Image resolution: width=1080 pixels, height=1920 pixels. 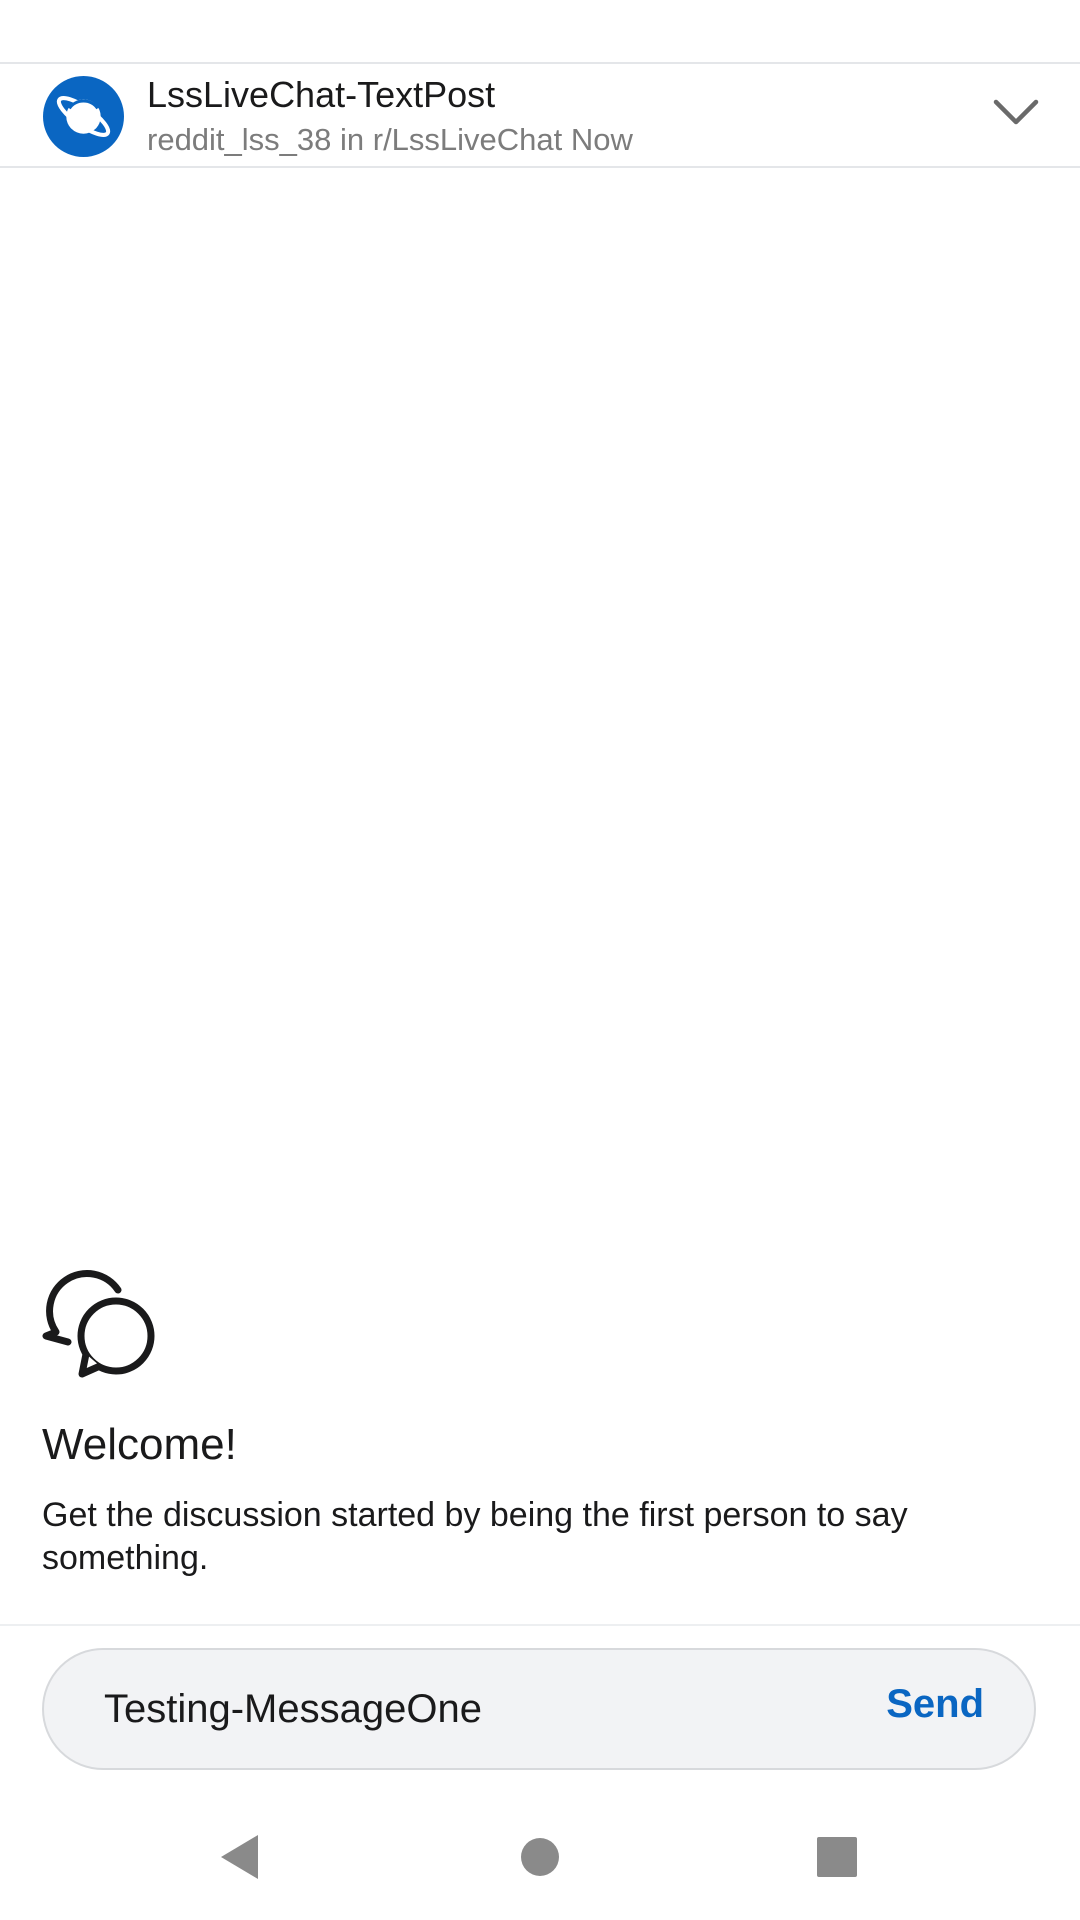 What do you see at coordinates (83, 116) in the screenshot?
I see `planet-icon` at bounding box center [83, 116].